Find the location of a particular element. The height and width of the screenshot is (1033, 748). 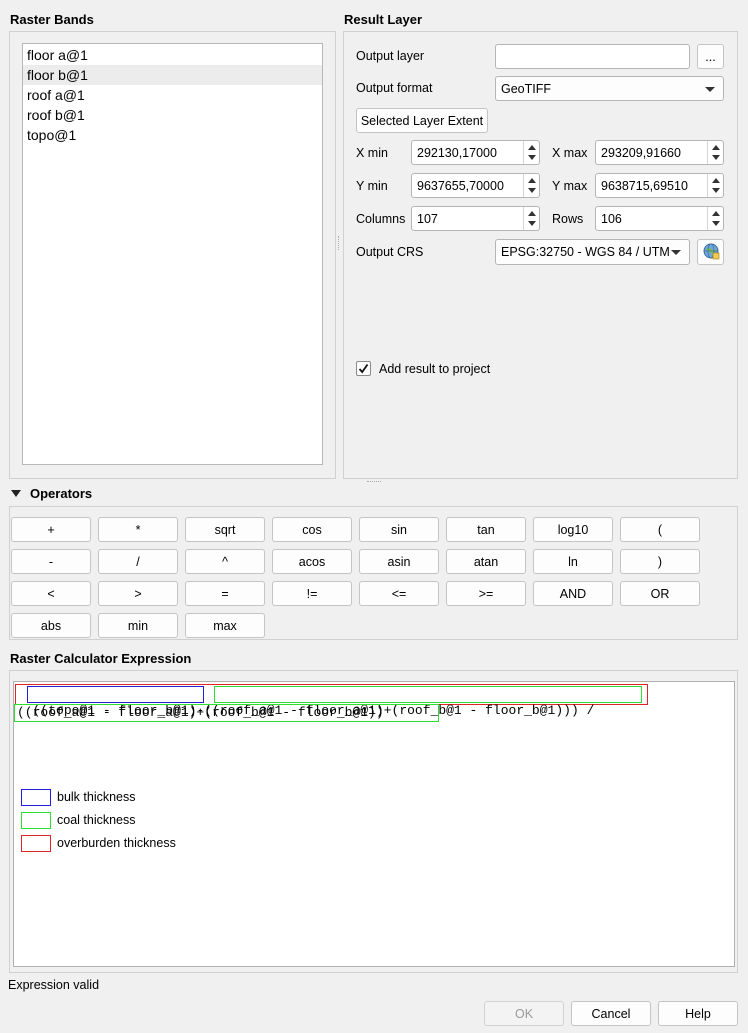

ymax-label: Y max is located at coordinates (570, 186).